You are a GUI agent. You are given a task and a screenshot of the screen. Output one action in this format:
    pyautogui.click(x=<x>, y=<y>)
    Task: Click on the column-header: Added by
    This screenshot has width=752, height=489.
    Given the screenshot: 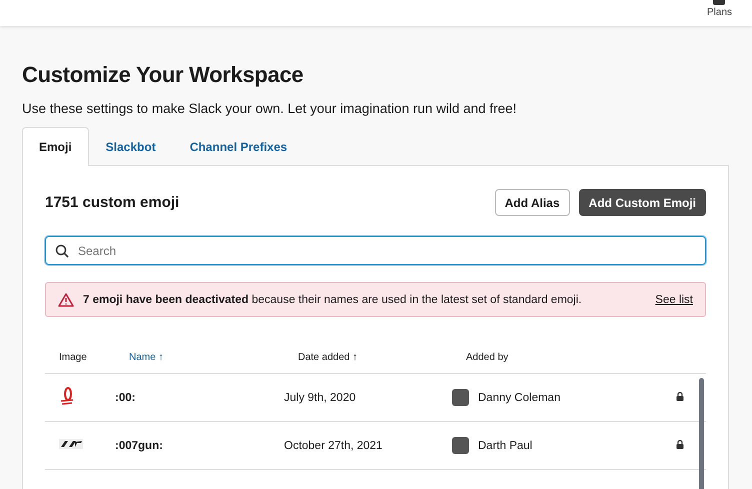 What is the action you would take?
    pyautogui.click(x=579, y=357)
    